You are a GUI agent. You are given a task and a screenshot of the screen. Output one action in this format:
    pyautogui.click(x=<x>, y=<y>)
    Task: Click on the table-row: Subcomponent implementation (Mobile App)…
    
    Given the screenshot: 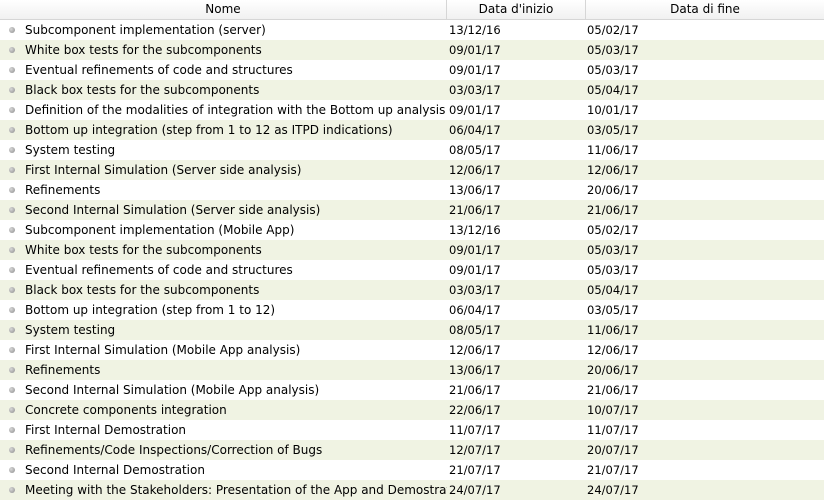 What is the action you would take?
    pyautogui.click(x=412, y=230)
    